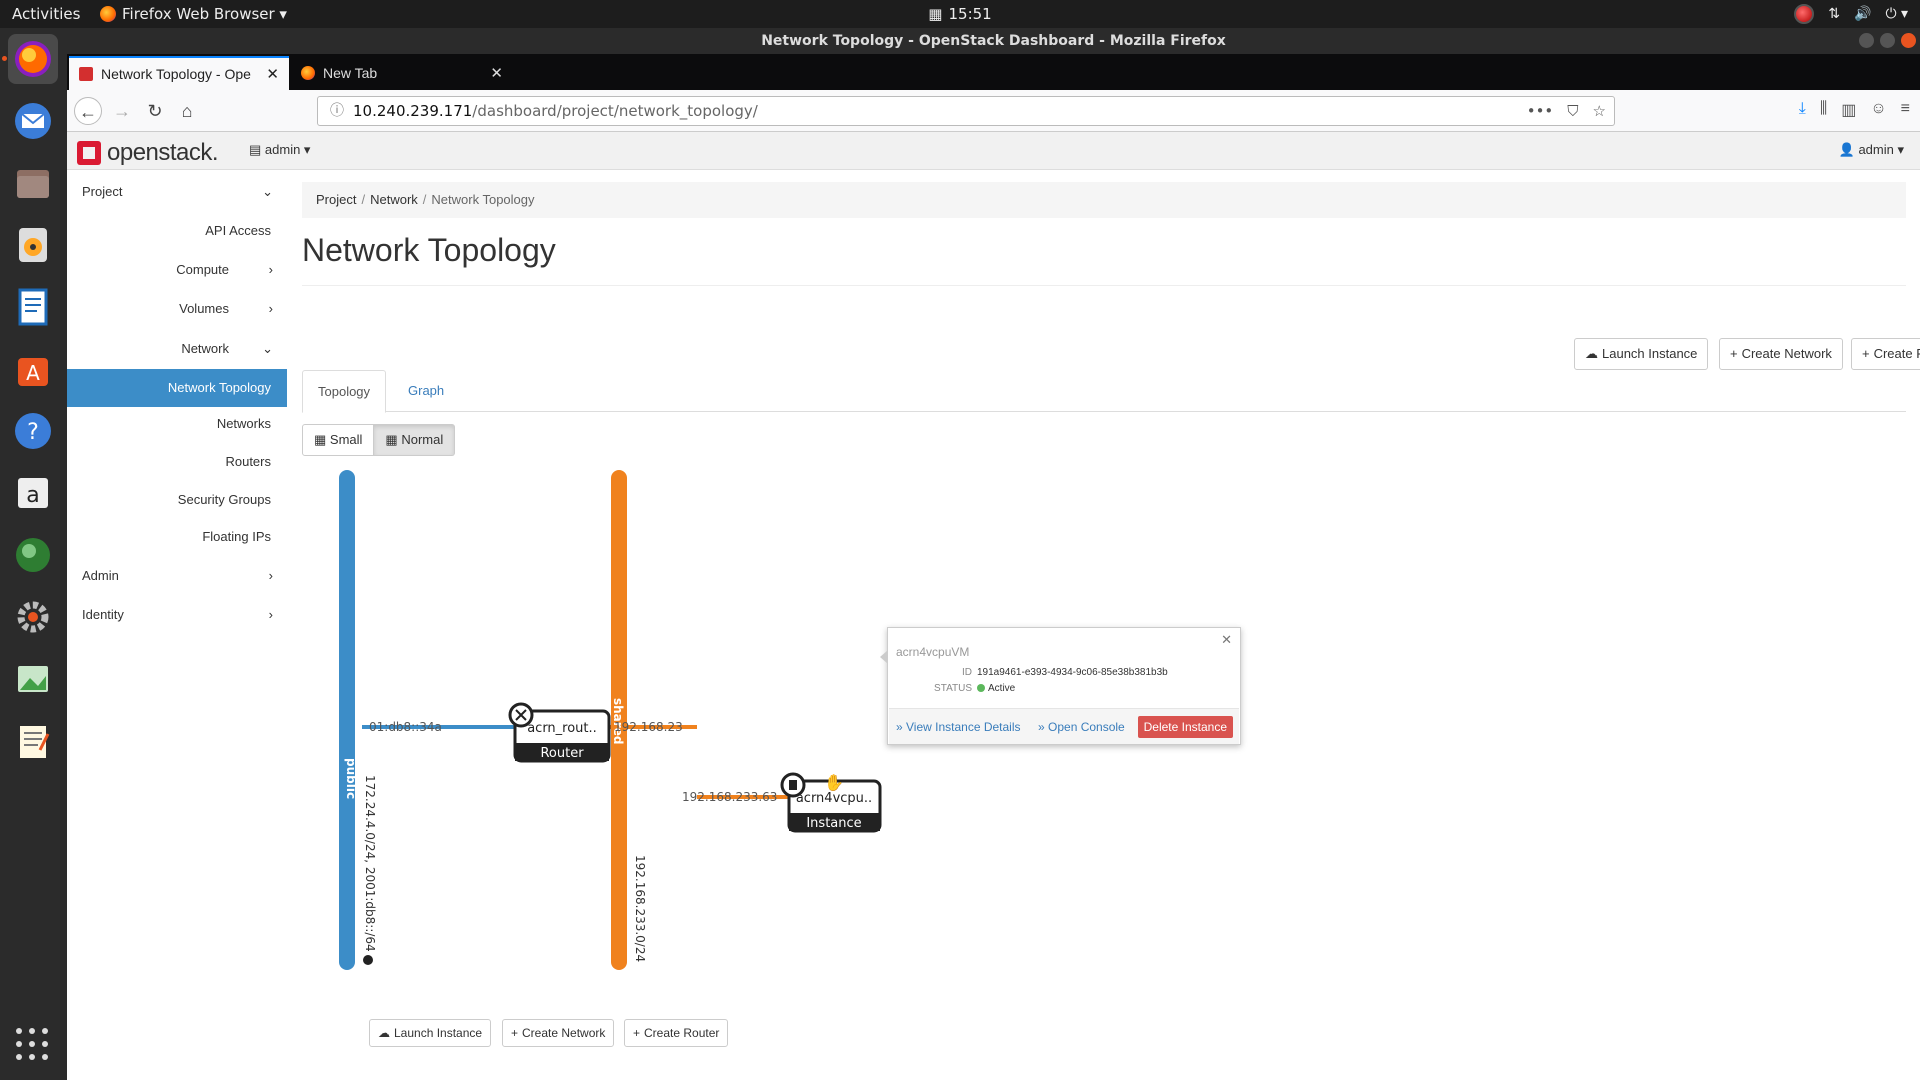  I want to click on project-label: admin ▾, so click(287, 149).